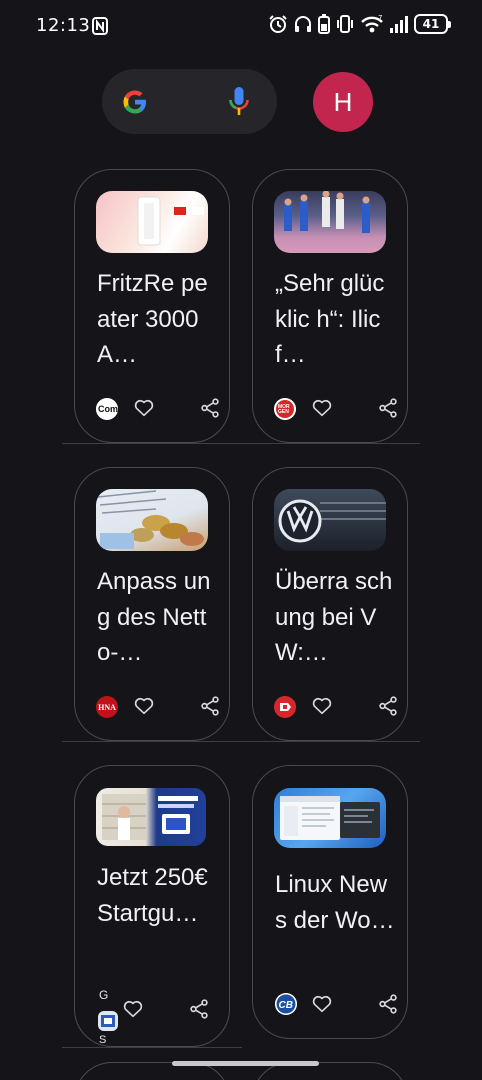 The width and height of the screenshot is (482, 1080). What do you see at coordinates (108, 1021) in the screenshot?
I see `bank-logo-icon` at bounding box center [108, 1021].